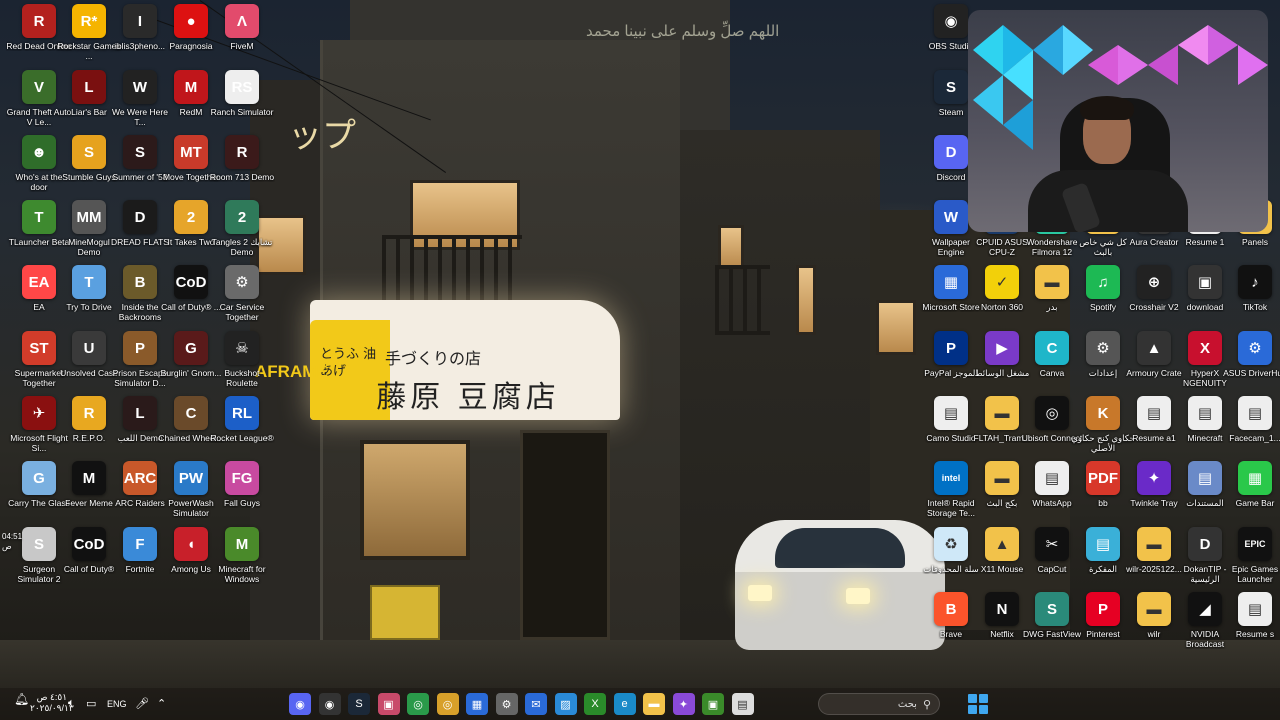 This screenshot has height=720, width=1280. Describe the element at coordinates (1205, 297) in the screenshot. I see `desktop-icon: ▣ download` at that location.